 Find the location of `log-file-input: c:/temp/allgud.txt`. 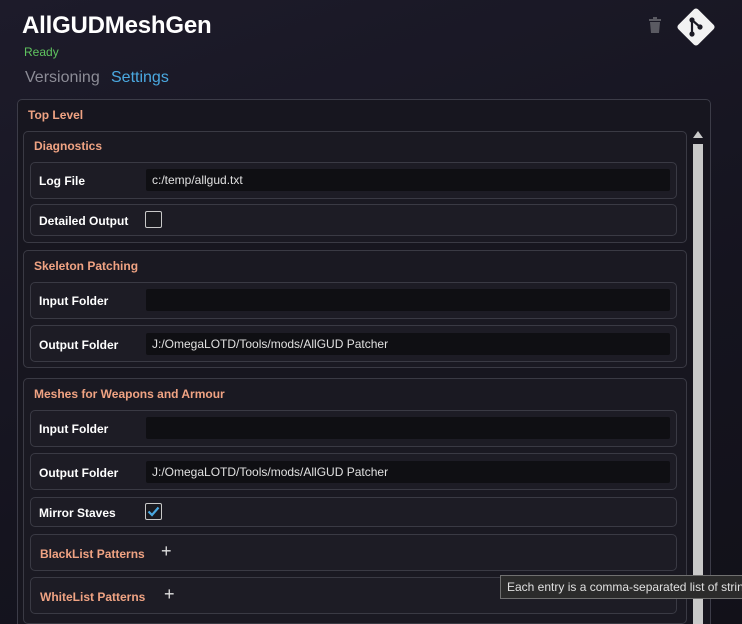

log-file-input: c:/temp/allgud.txt is located at coordinates (408, 180).